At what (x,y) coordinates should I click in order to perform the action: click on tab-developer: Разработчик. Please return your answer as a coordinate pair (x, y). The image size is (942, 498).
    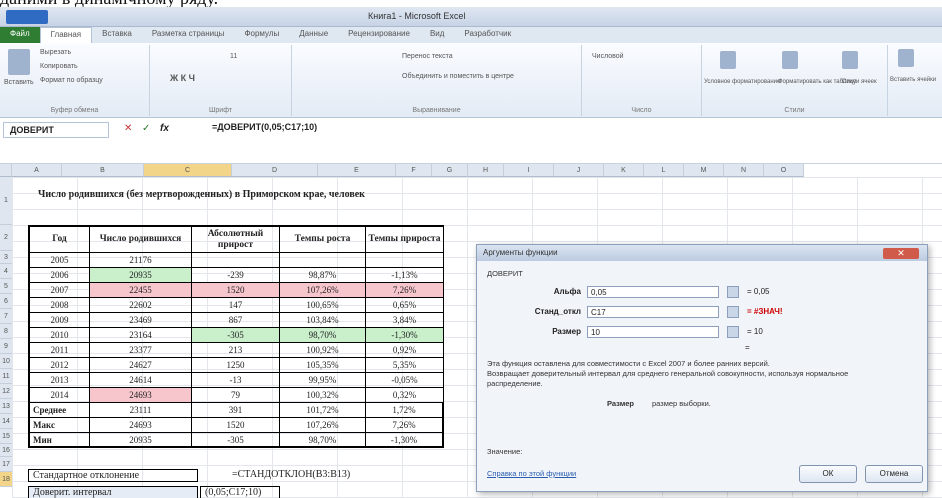
    Looking at the image, I should click on (487, 35).